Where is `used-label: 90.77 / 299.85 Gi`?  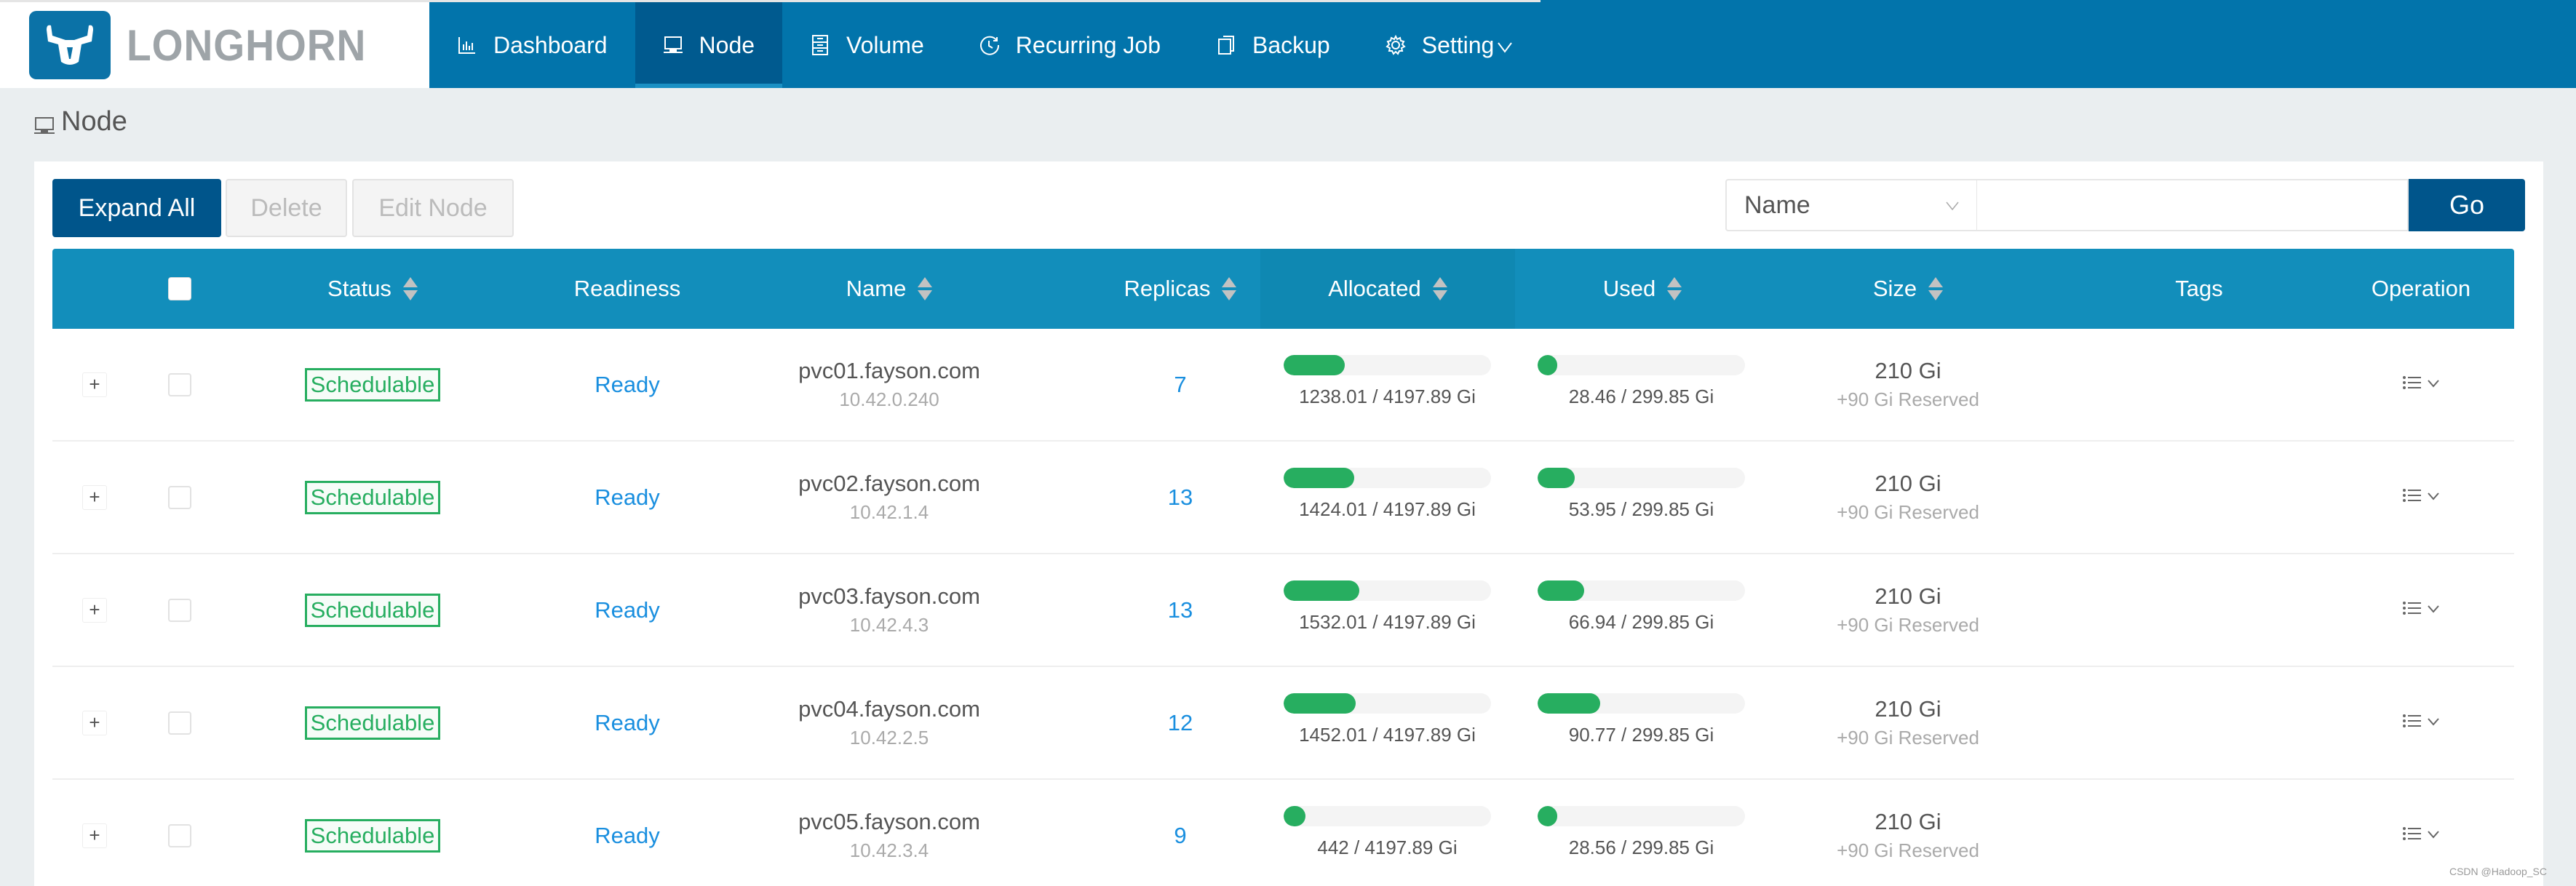
used-label: 90.77 / 299.85 Gi is located at coordinates (1641, 735).